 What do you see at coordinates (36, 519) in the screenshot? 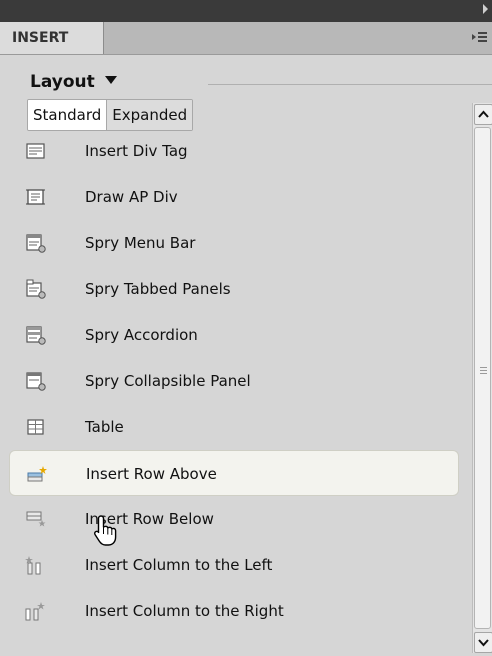
I see `insert-row-below-icon` at bounding box center [36, 519].